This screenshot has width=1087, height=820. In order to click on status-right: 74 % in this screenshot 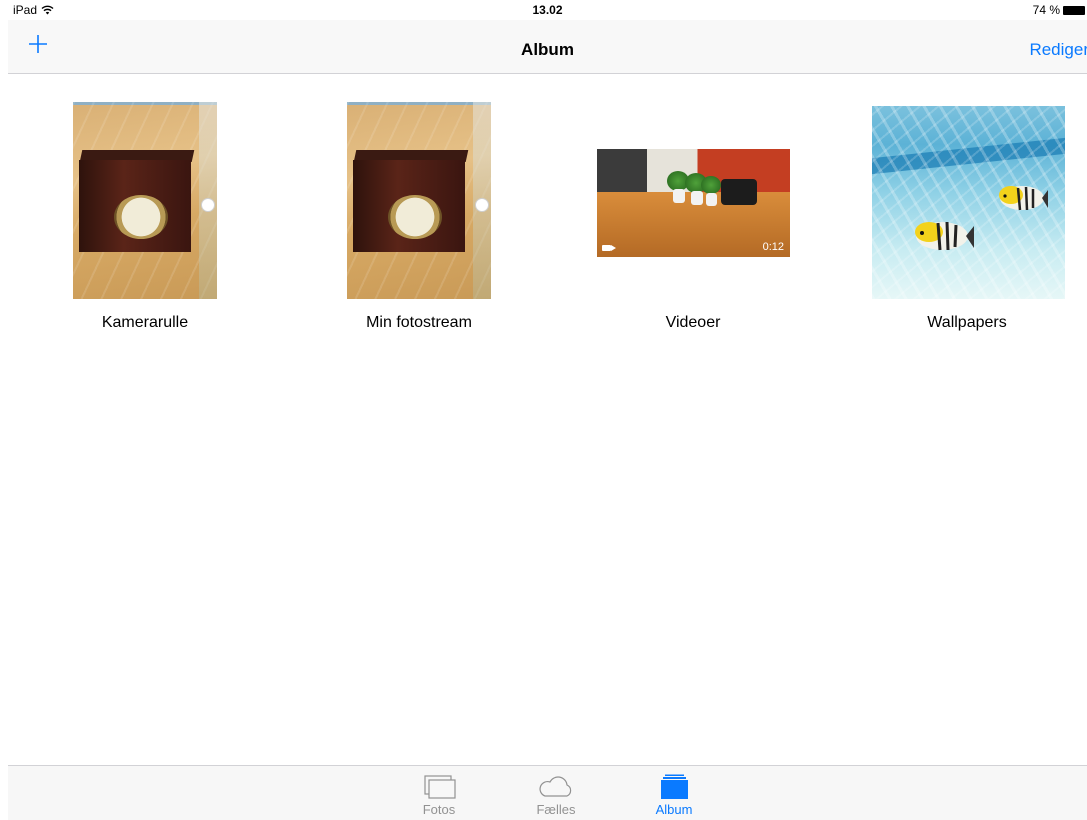, I will do `click(1059, 10)`.